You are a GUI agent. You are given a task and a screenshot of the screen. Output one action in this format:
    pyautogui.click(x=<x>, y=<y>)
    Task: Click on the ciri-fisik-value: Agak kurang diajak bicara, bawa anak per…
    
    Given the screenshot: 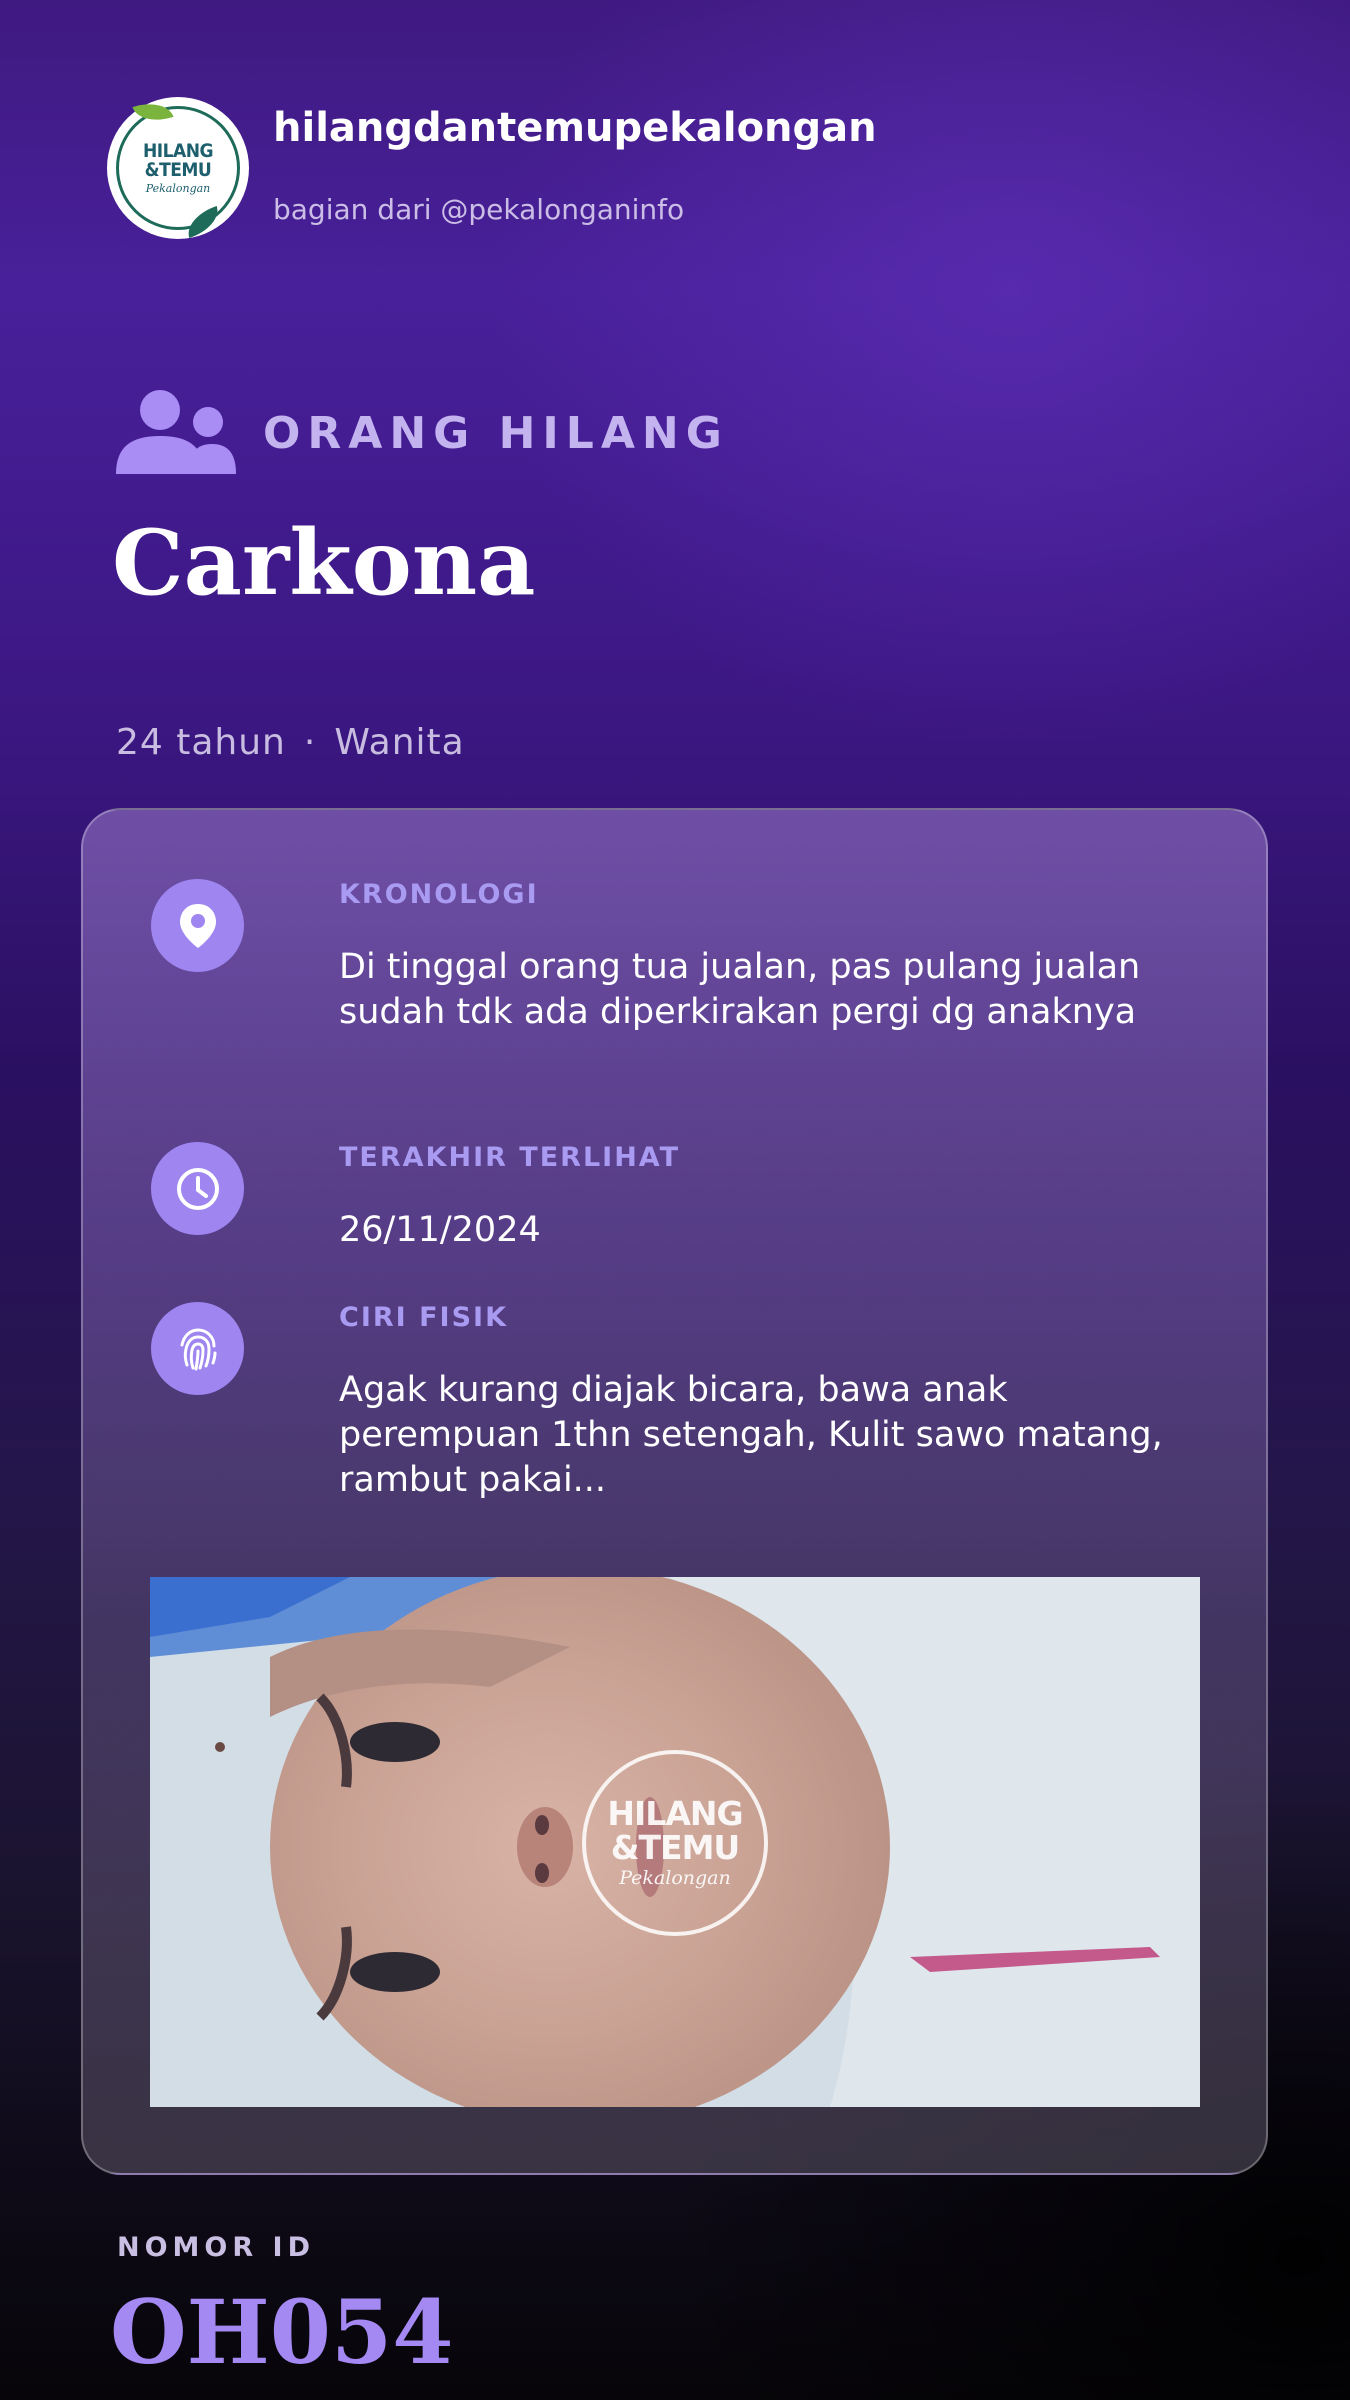 What is the action you would take?
    pyautogui.click(x=751, y=1435)
    